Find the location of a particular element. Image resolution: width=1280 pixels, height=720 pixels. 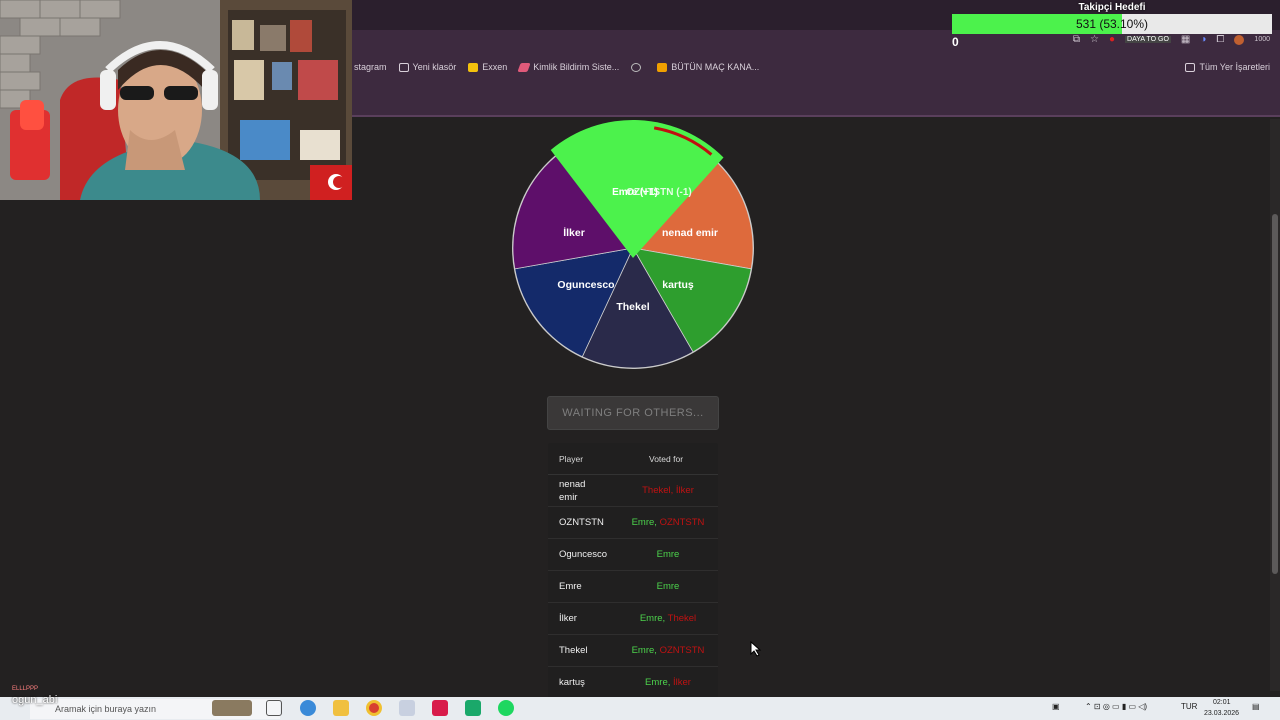

chrome-icon is located at coordinates (374, 708).